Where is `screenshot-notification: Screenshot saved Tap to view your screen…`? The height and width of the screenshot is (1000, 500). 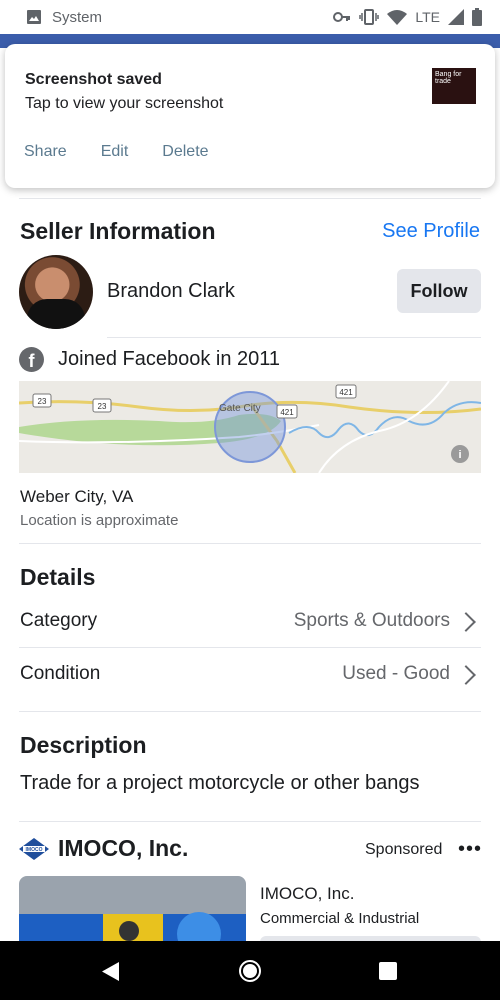 screenshot-notification: Screenshot saved Tap to view your screen… is located at coordinates (250, 116).